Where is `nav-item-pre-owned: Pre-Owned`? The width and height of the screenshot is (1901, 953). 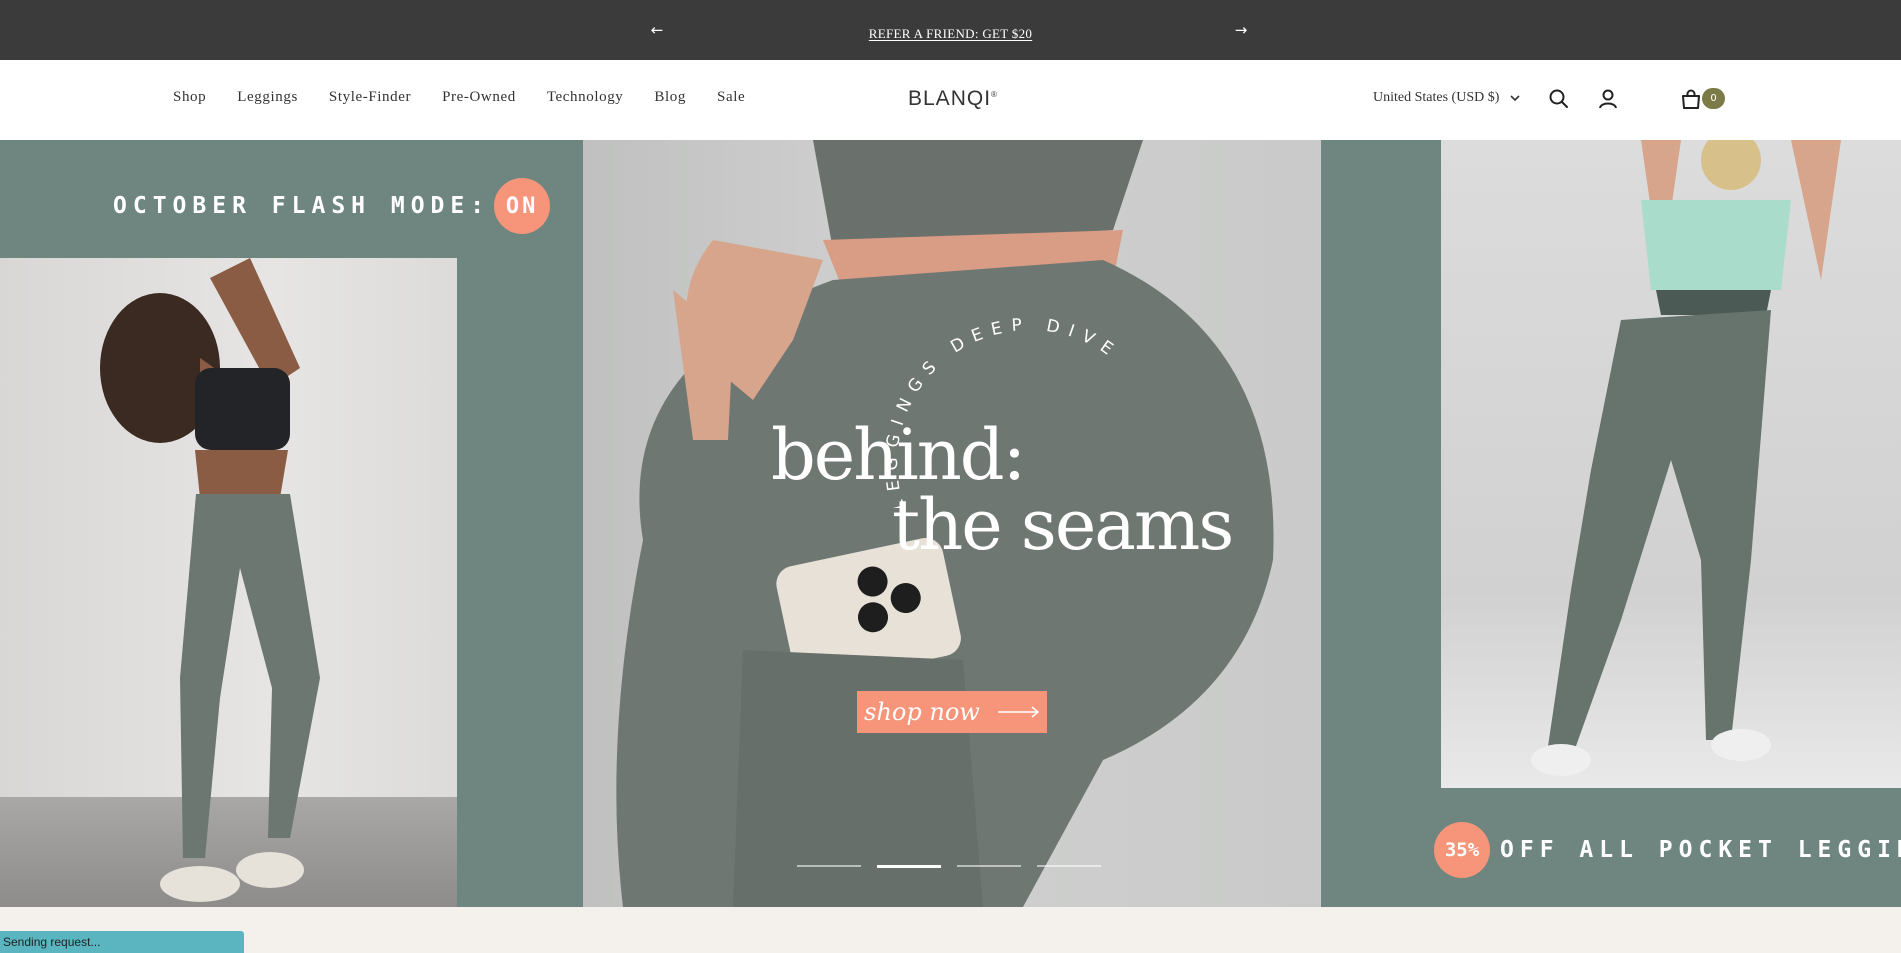 nav-item-pre-owned: Pre-Owned is located at coordinates (479, 97).